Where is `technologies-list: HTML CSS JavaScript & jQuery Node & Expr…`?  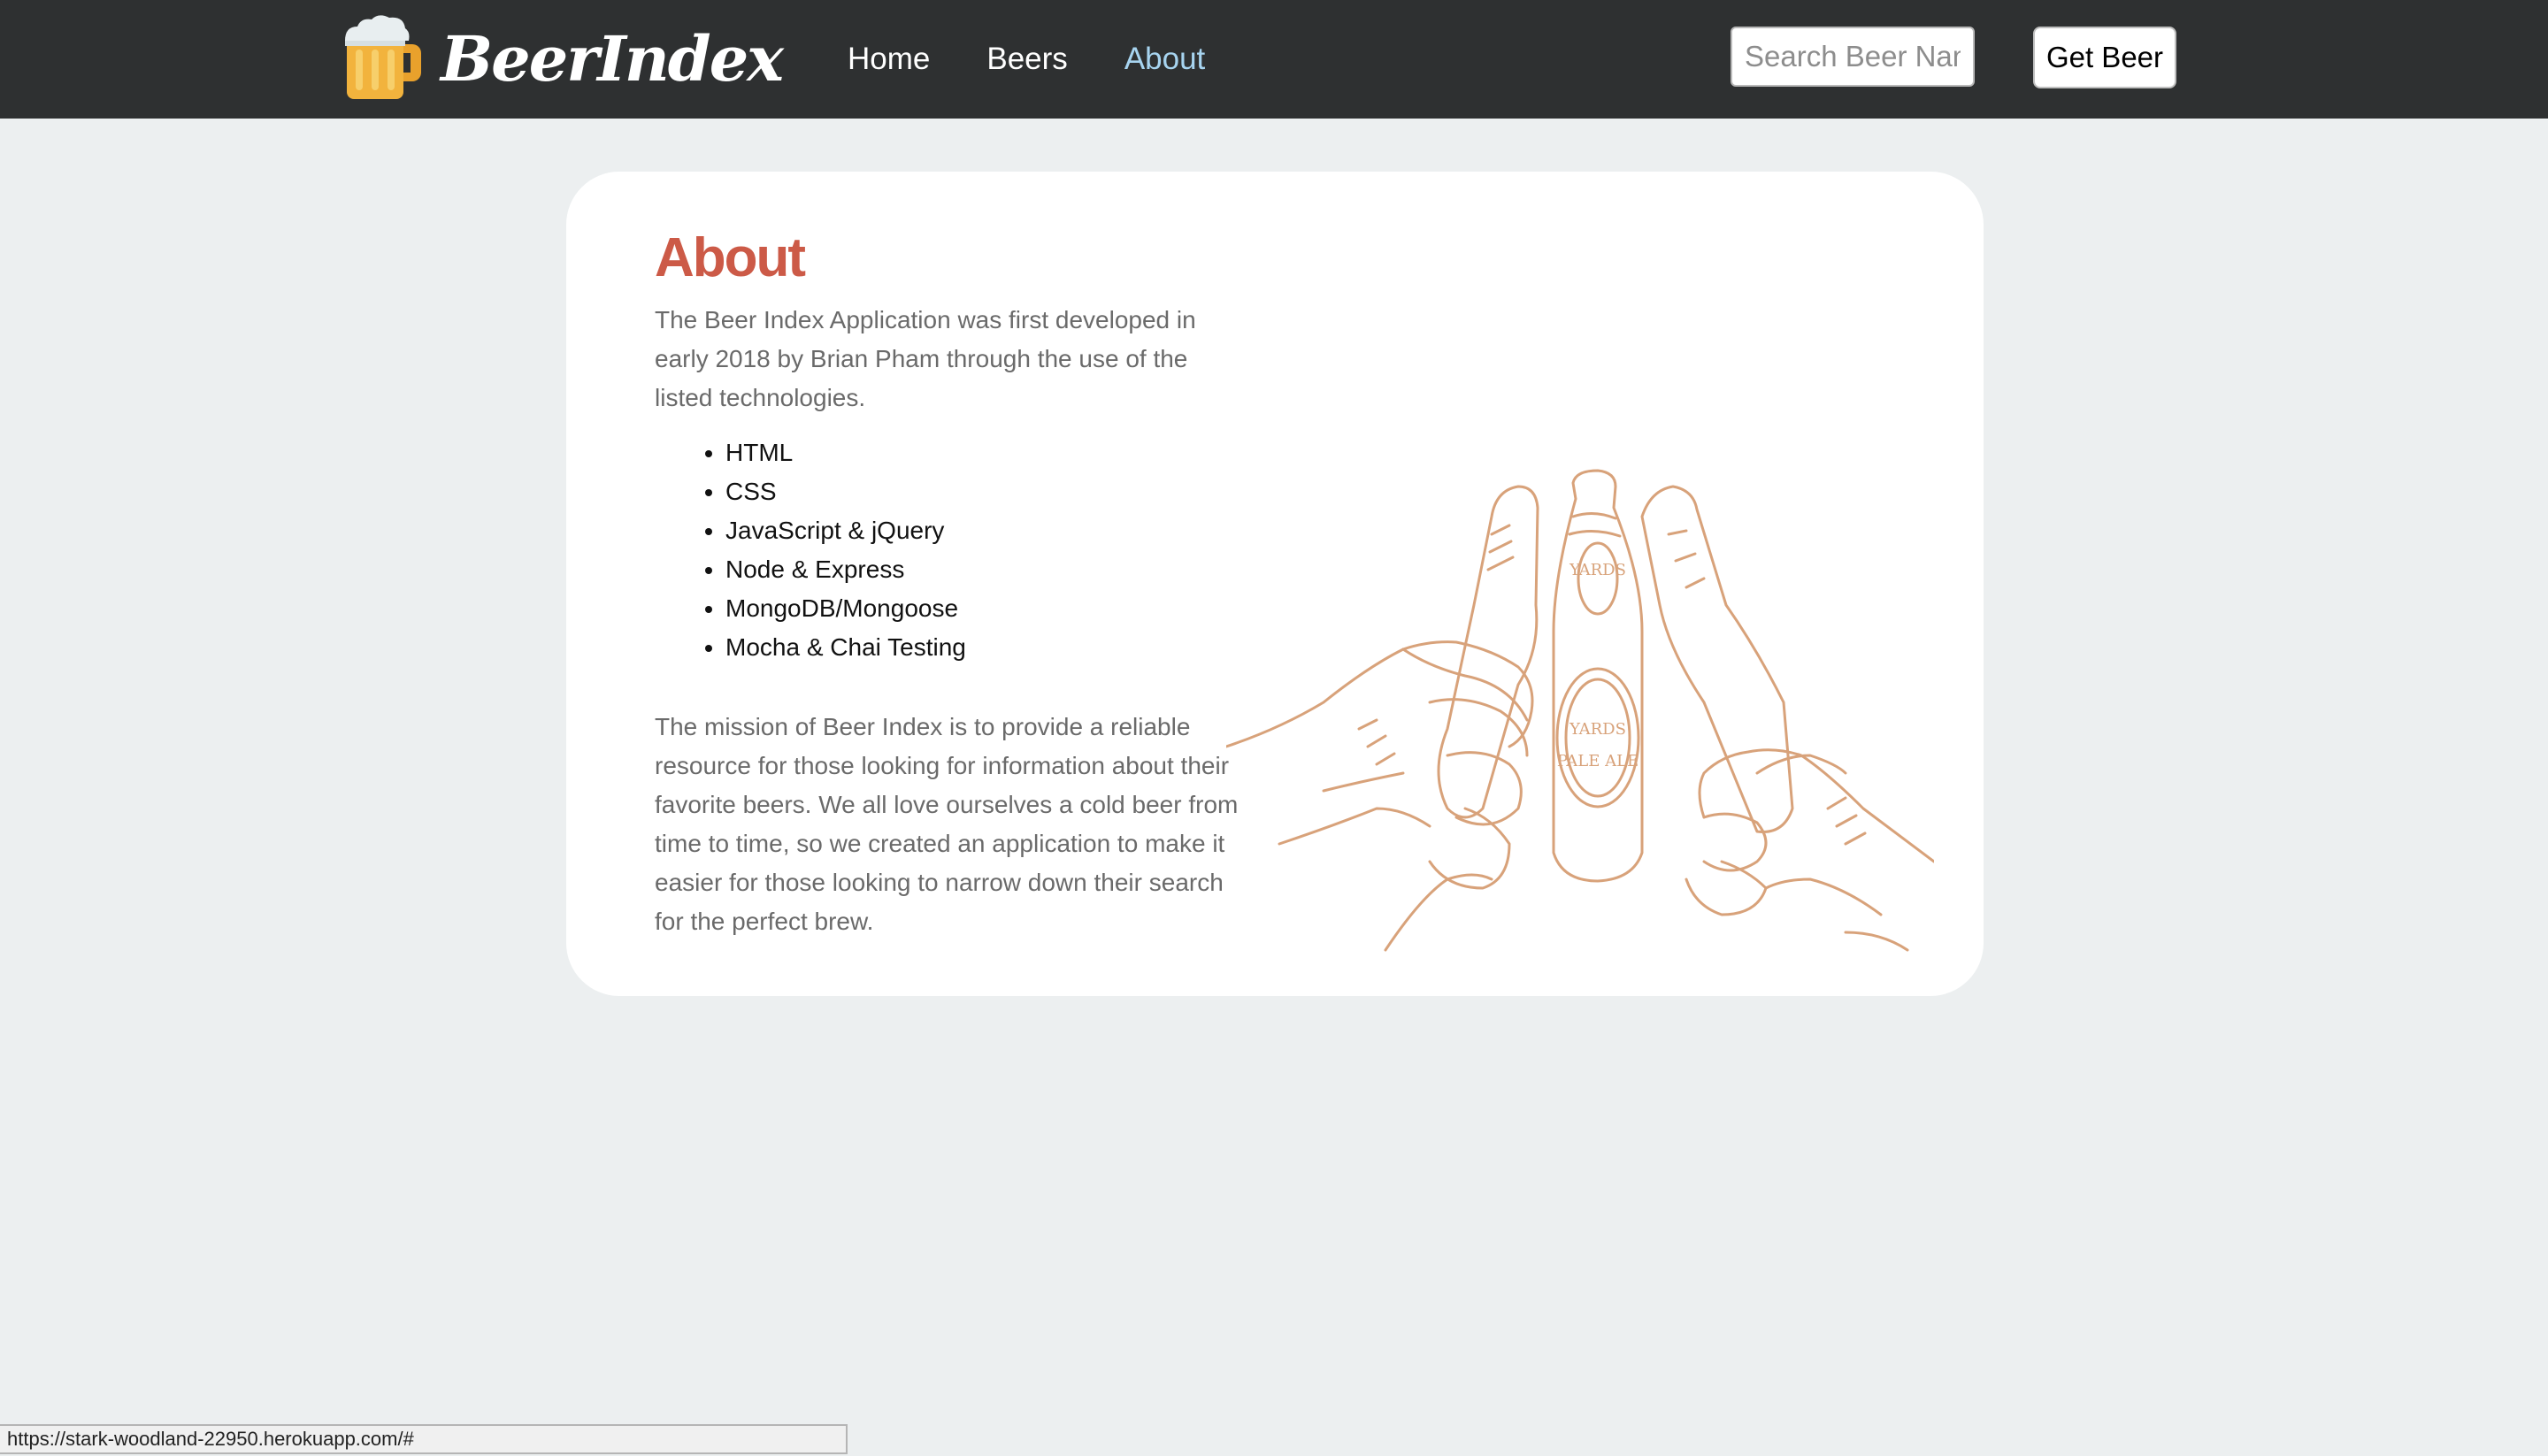
technologies-list: HTML CSS JavaScript & jQuery Node & Expr… is located at coordinates (810, 550).